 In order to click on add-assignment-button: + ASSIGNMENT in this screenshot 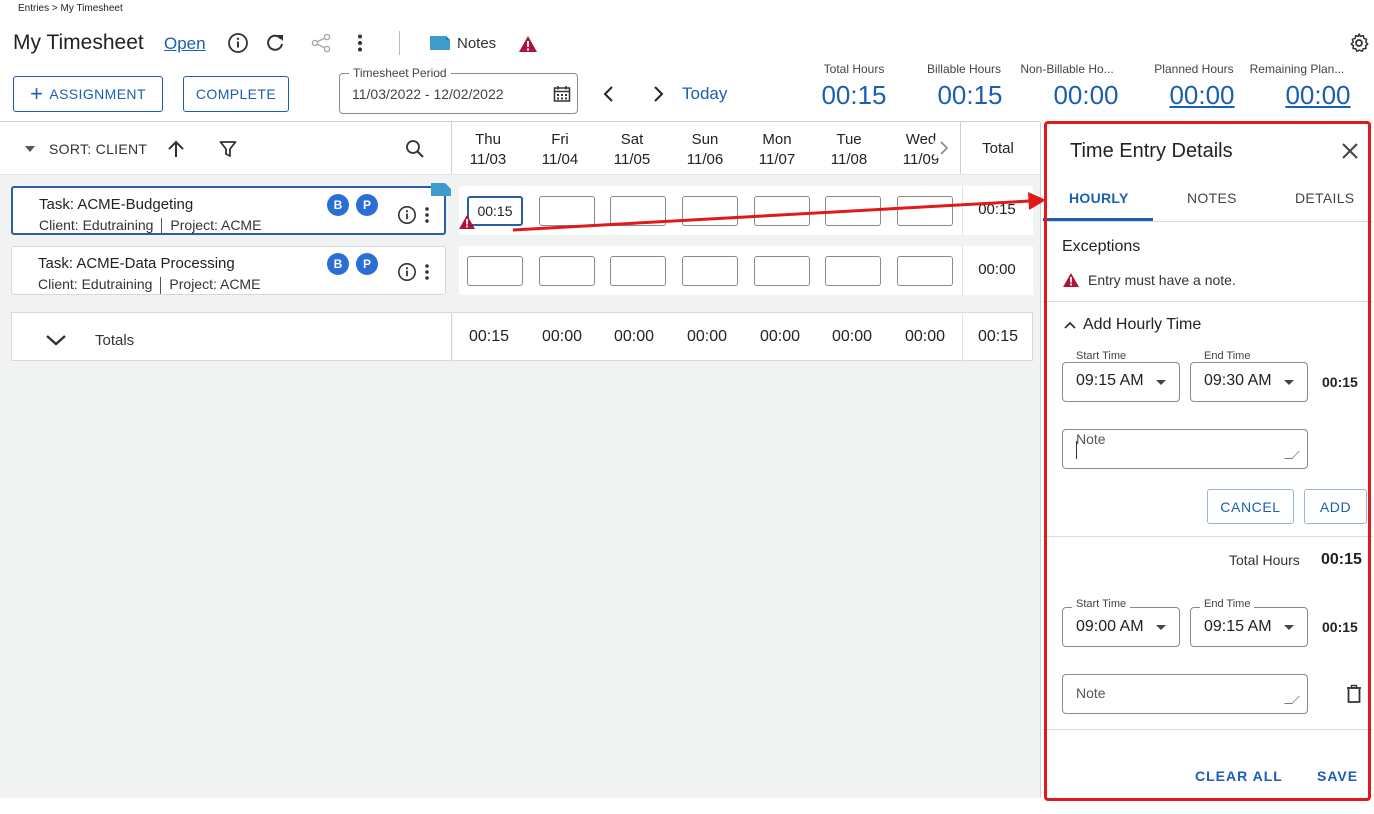, I will do `click(88, 94)`.